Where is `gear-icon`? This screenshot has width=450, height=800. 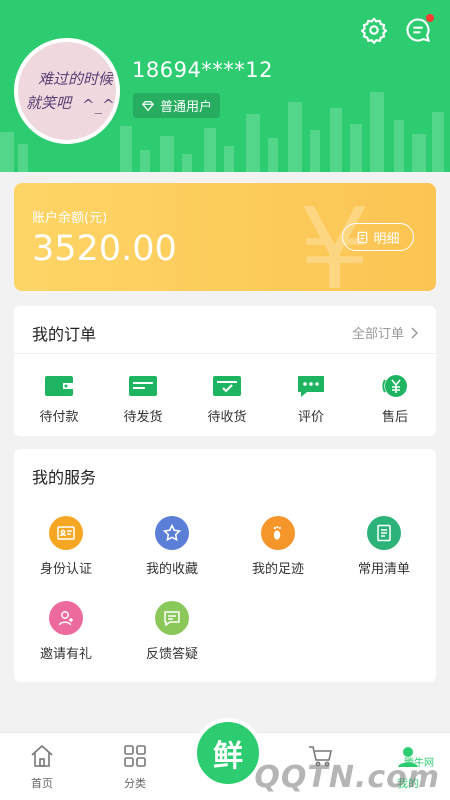 gear-icon is located at coordinates (374, 30).